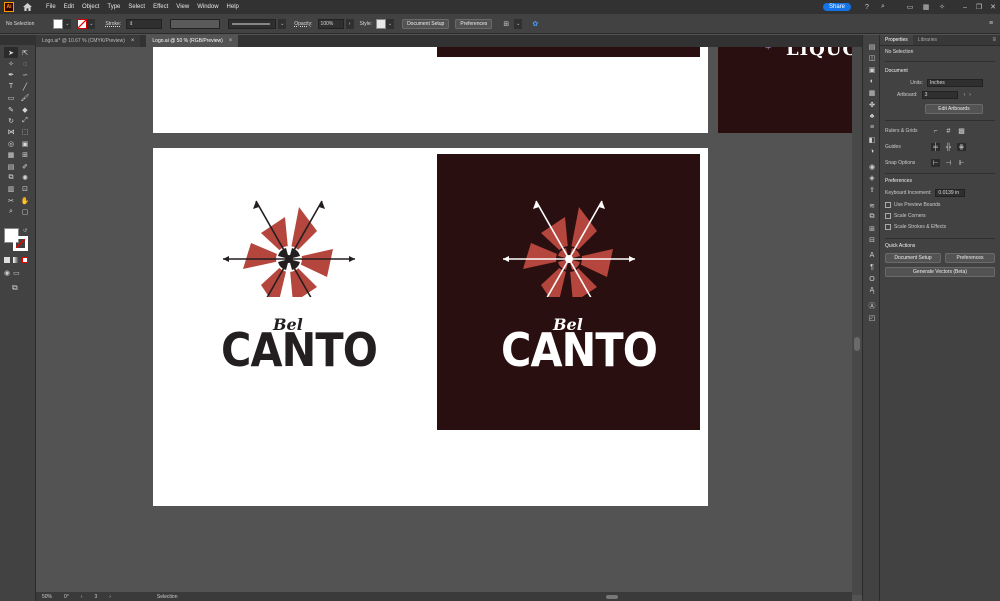 The image size is (1000, 601). I want to click on artboard-field: 3, so click(939, 95).